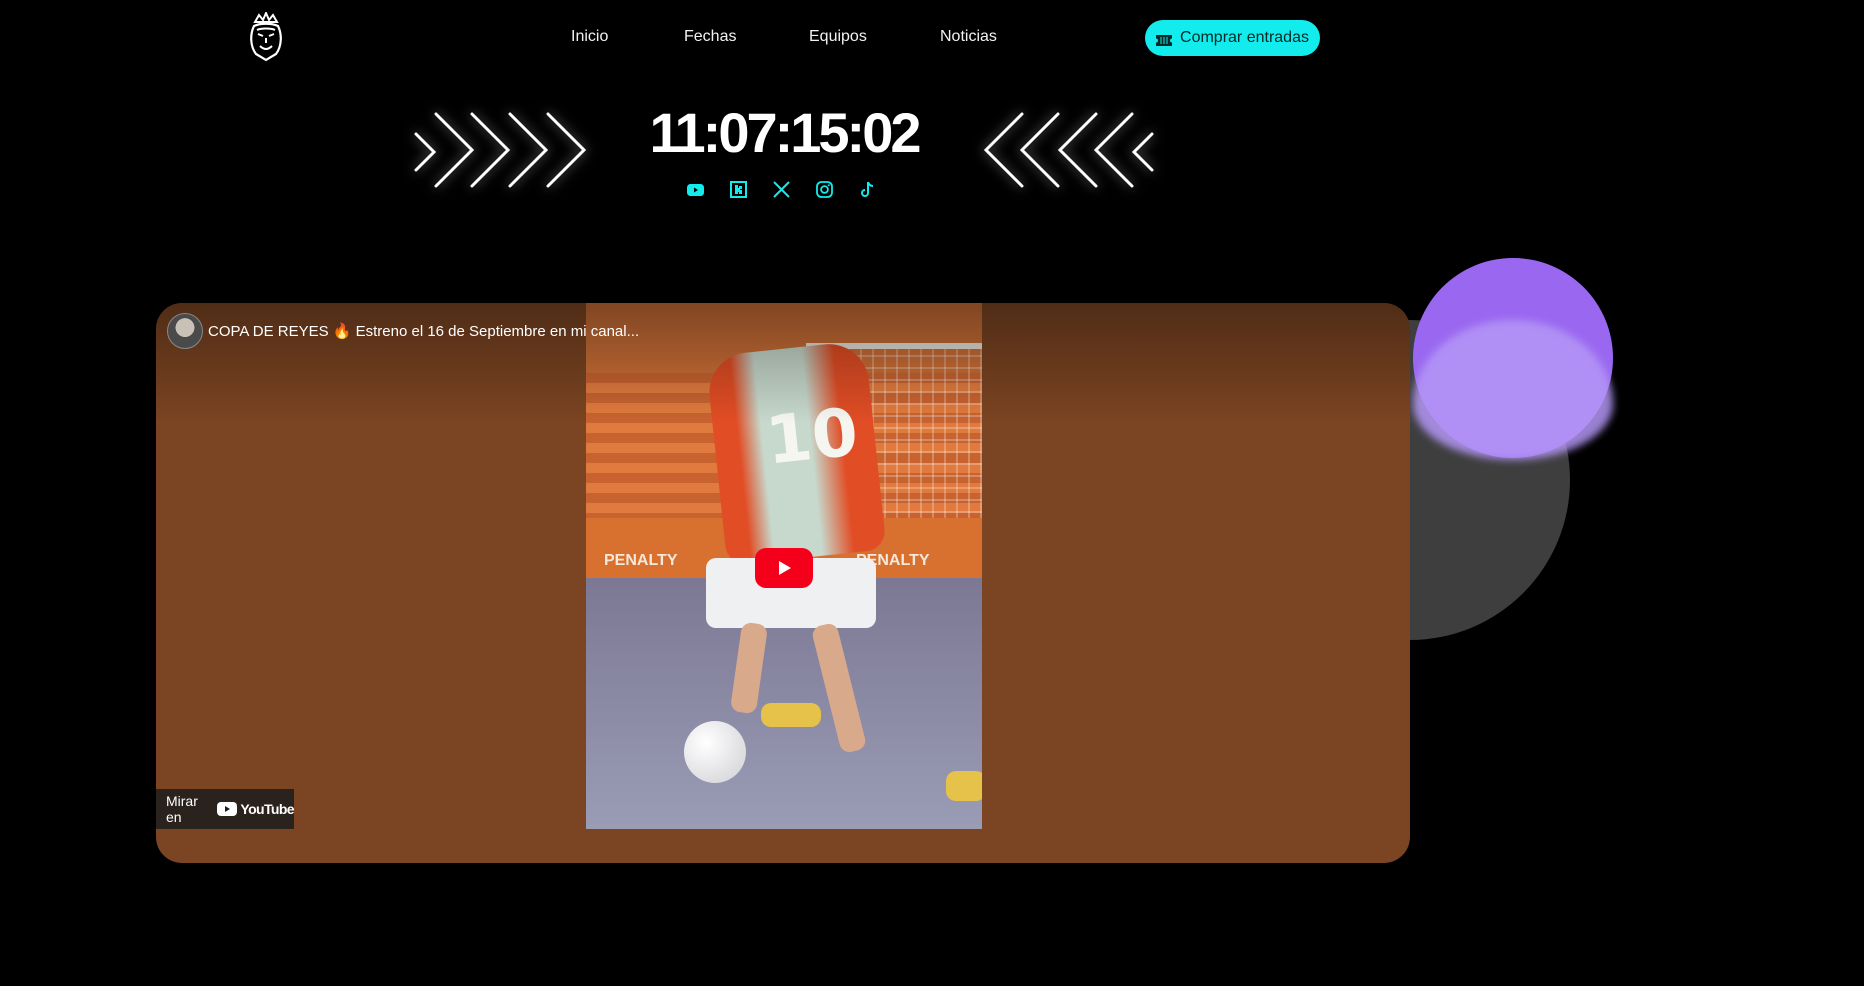  Describe the element at coordinates (785, 132) in the screenshot. I see `countdown-timer: 11:07:15:02` at that location.